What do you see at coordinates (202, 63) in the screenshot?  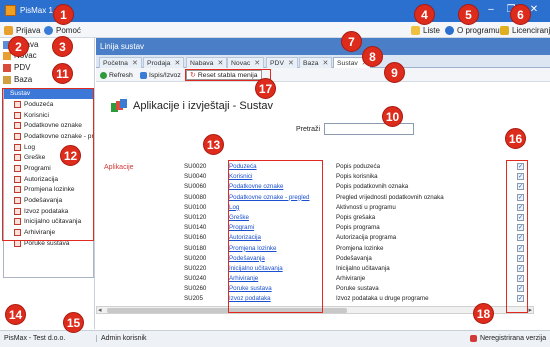 I see `tab-label: Nabava` at bounding box center [202, 63].